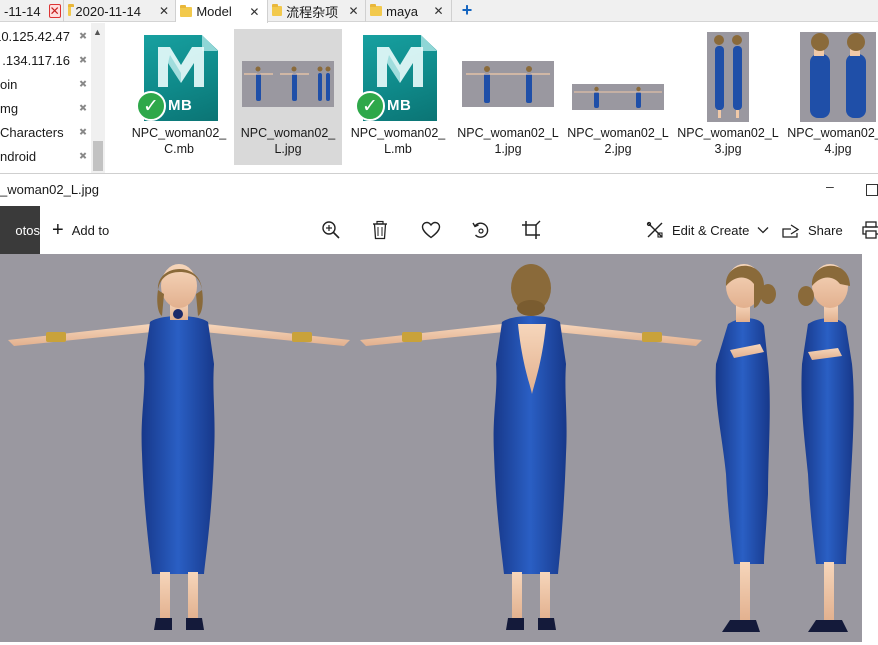  I want to click on new-tab-button: +, so click(467, 10).